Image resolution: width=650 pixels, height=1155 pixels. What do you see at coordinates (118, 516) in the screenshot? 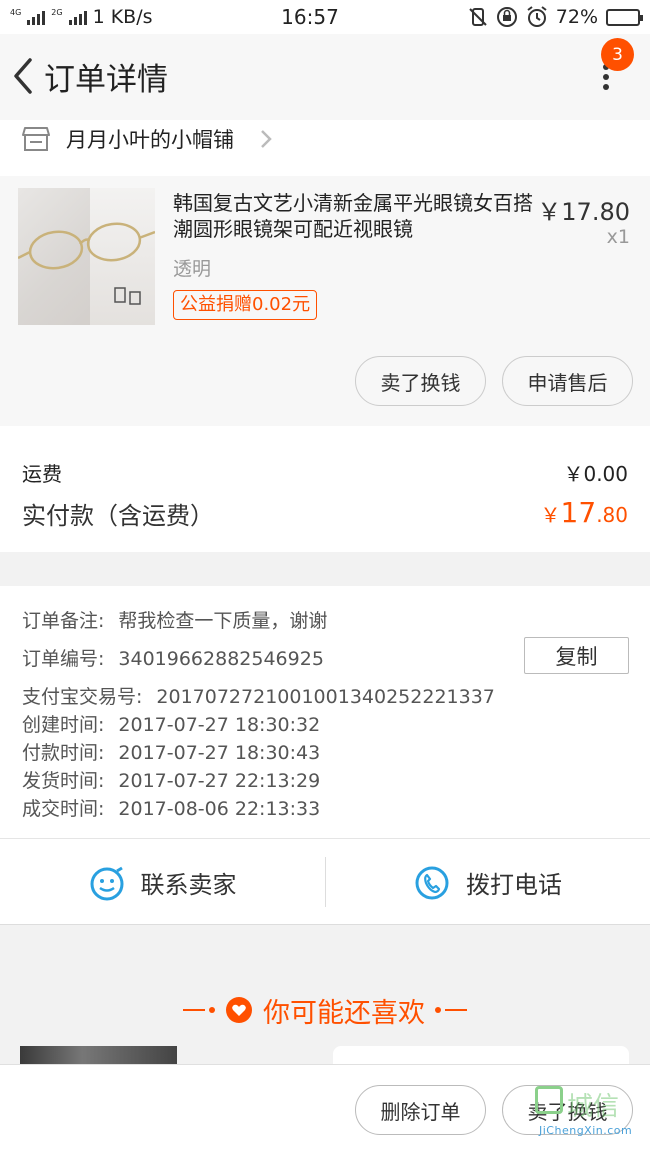
I see `paid-label: 实付款（含运费）` at bounding box center [118, 516].